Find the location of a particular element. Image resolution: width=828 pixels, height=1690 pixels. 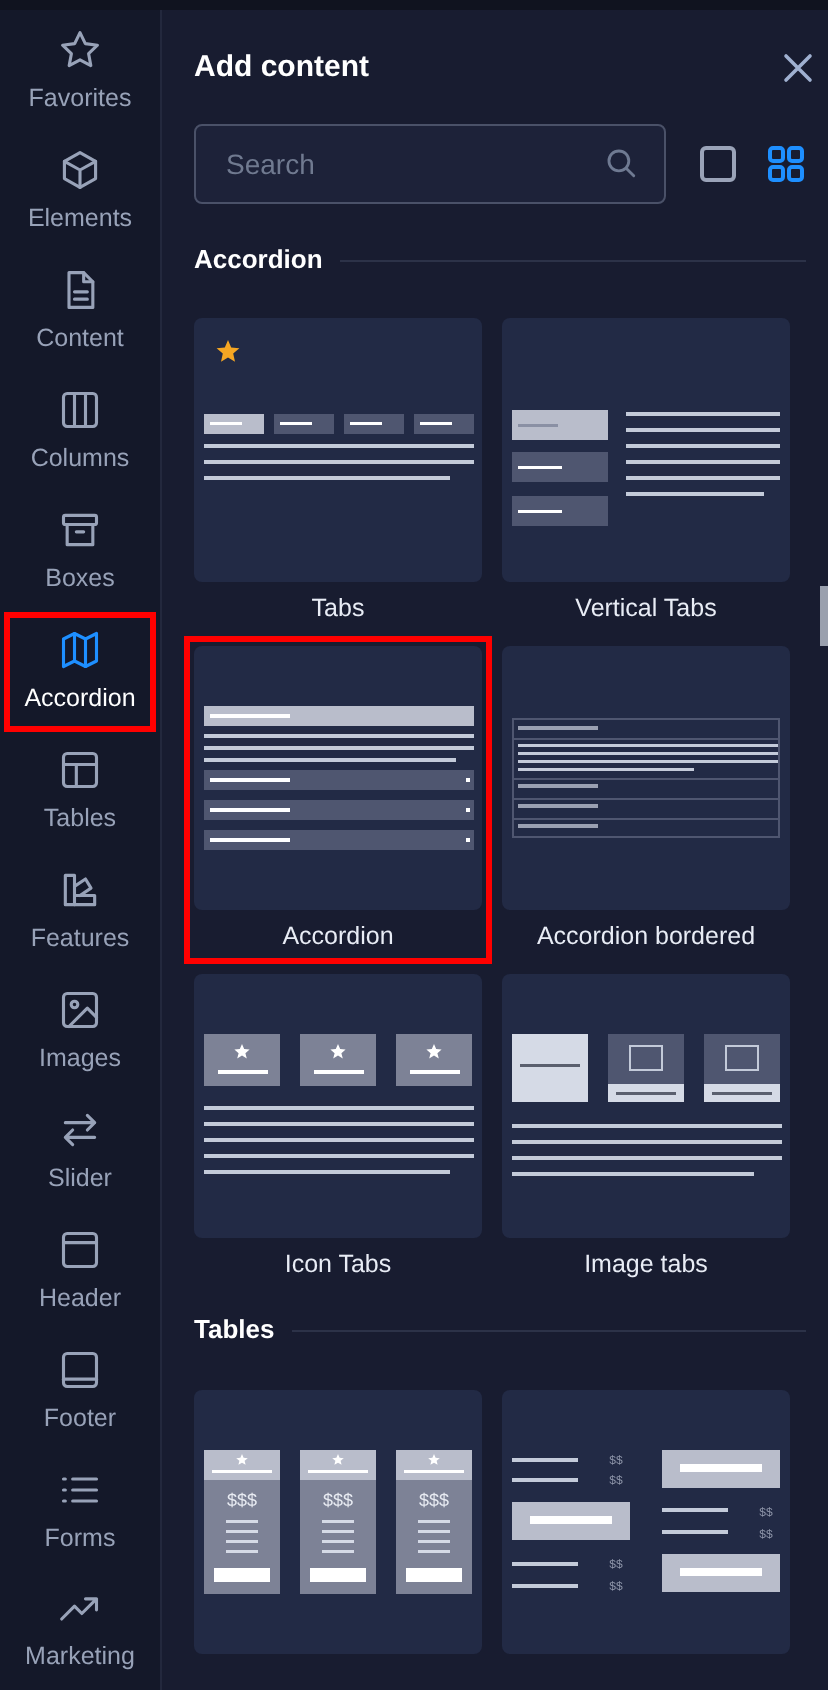

sidebar-item: Favorites is located at coordinates (80, 72).